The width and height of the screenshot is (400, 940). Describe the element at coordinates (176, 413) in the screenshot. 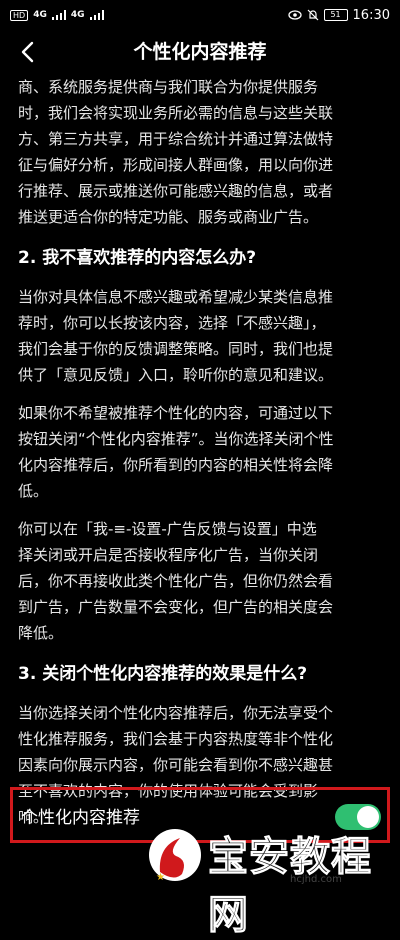

I see `text-line: 如果你不希望被推荐个性化的内容，可通过以下` at that location.